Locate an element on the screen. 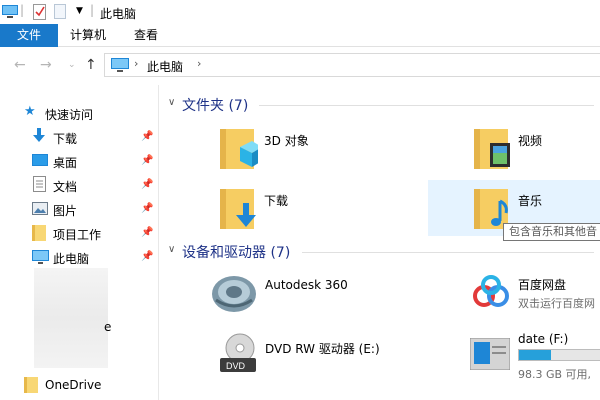  customize-toolbar-icon: ▼ is located at coordinates (79, 11).